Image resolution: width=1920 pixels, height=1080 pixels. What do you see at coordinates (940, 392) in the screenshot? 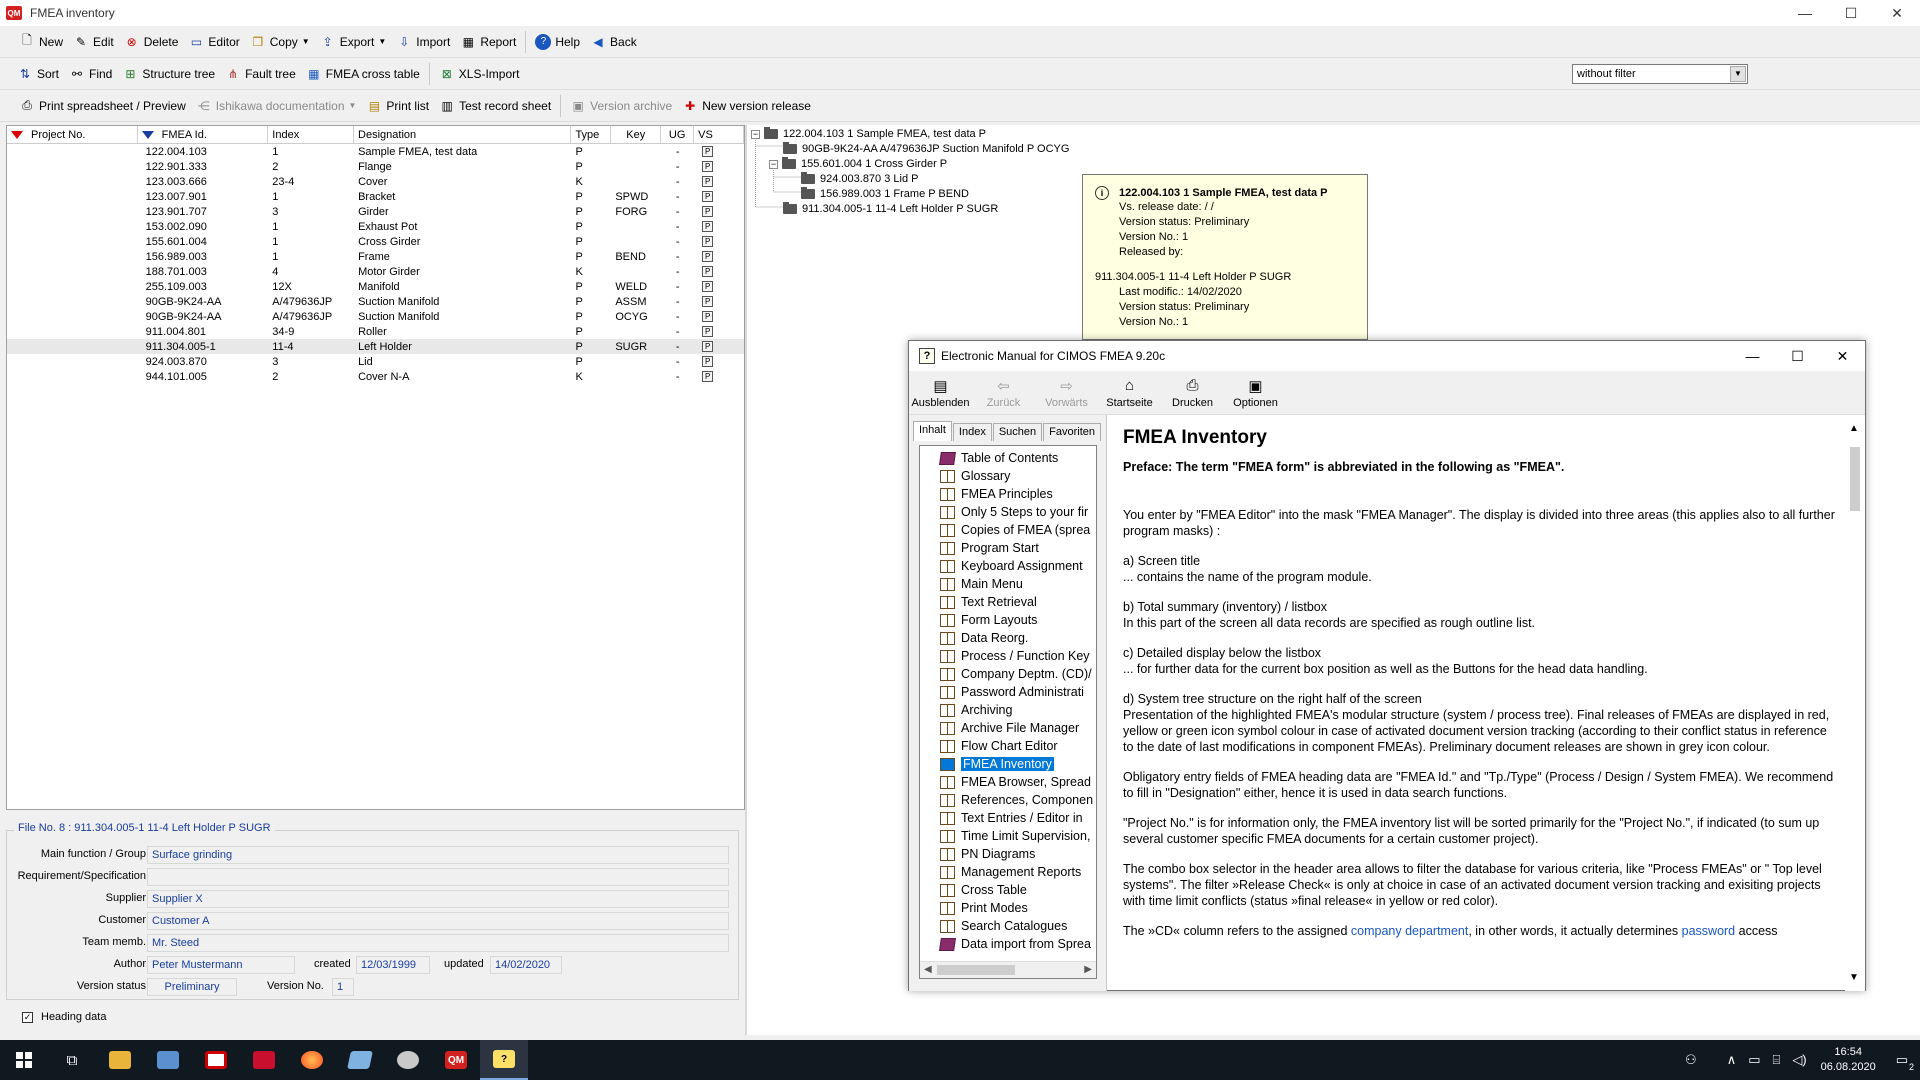
I see `hide-pane-button: ▤ Ausblenden` at bounding box center [940, 392].